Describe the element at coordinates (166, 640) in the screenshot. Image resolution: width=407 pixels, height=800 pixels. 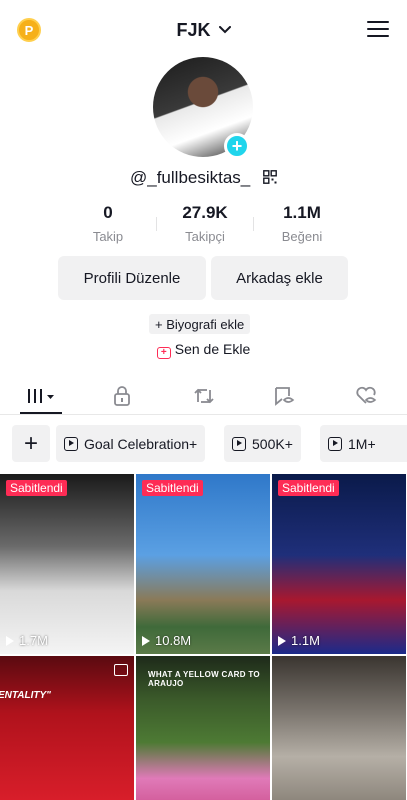
I see `view-count: 10.8M` at that location.